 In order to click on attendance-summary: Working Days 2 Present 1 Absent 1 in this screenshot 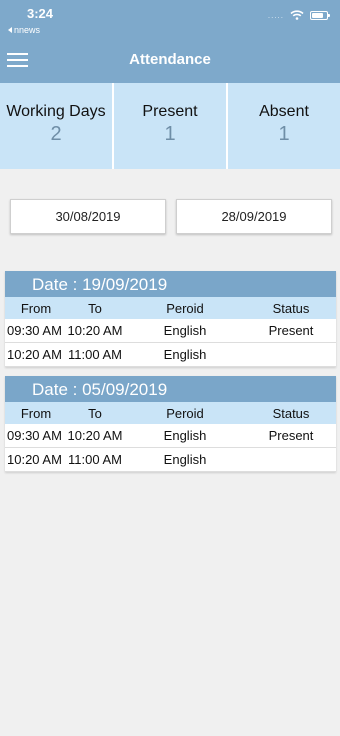, I will do `click(170, 126)`.